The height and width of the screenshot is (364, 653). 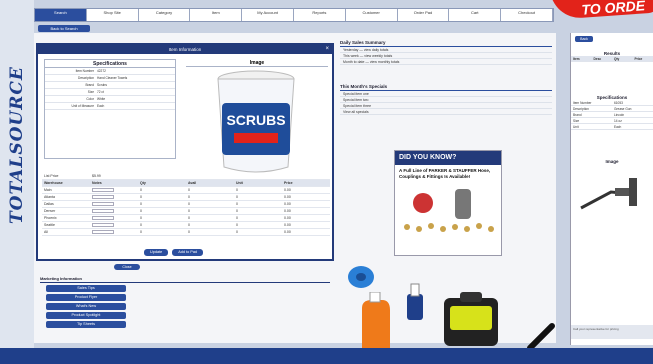 What do you see at coordinates (110, 78) in the screenshot?
I see `spec-row: Description Hand Cleaner Towels` at bounding box center [110, 78].